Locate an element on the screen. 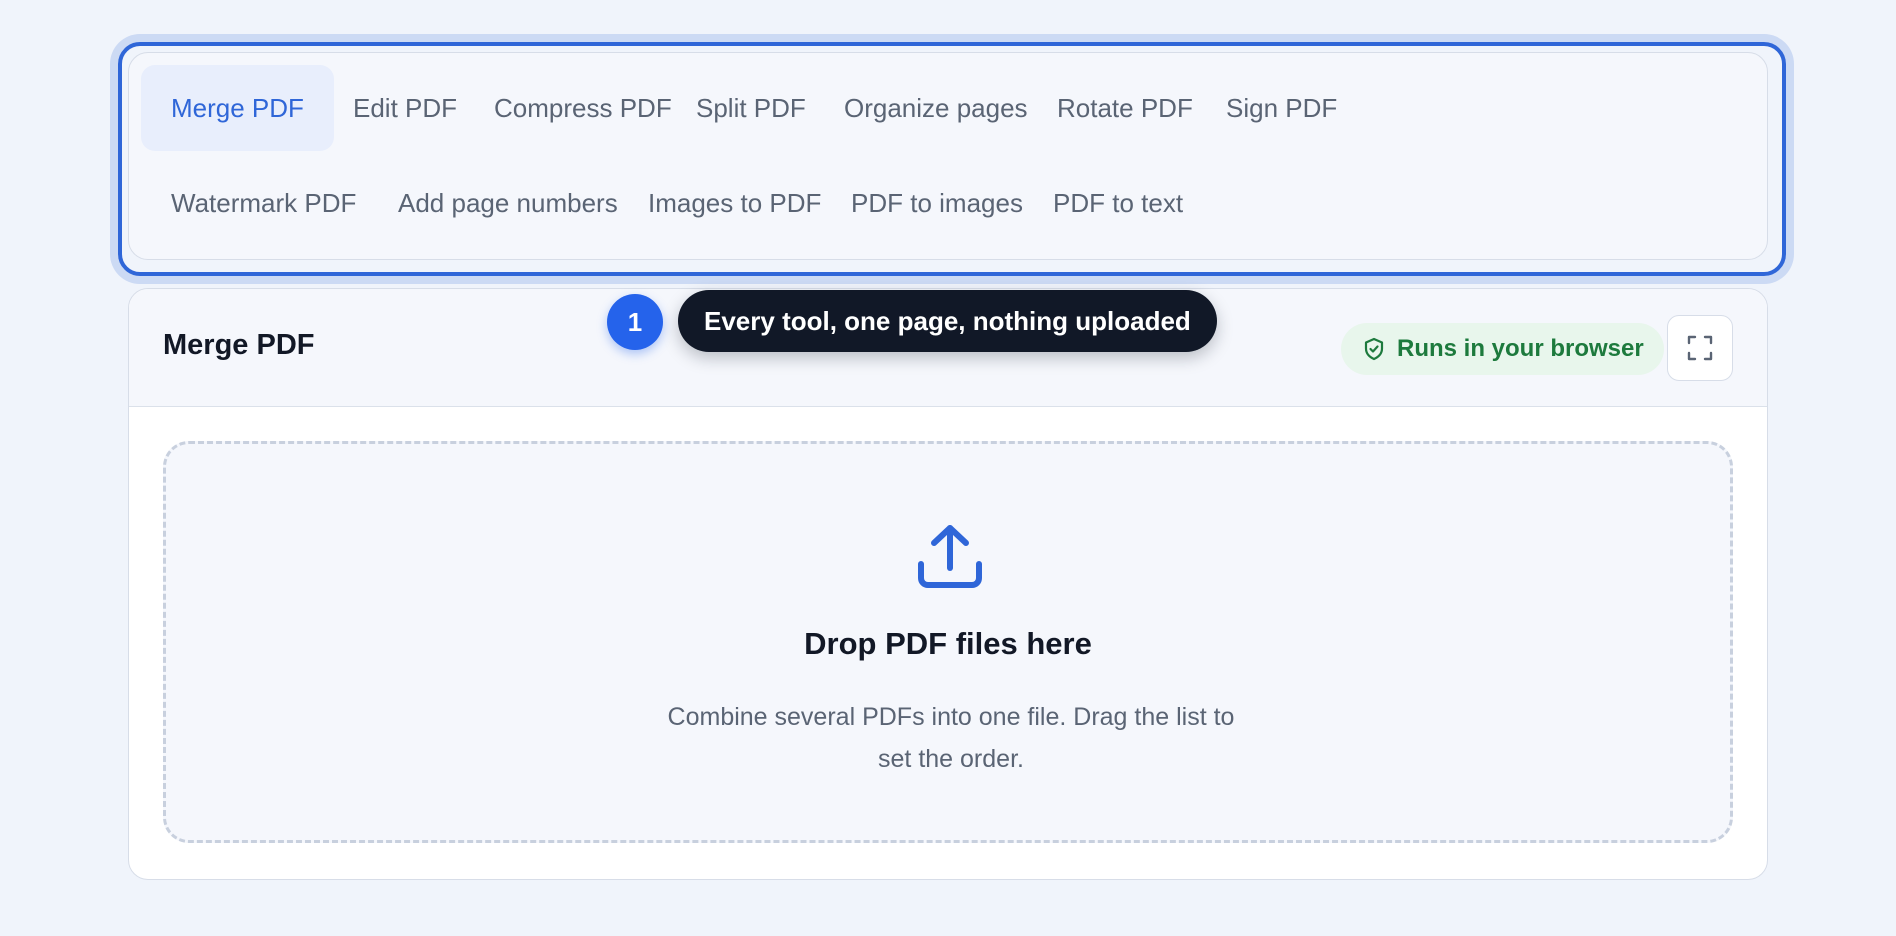  tab-add-page-numbers: Add page numbers is located at coordinates (508, 203).